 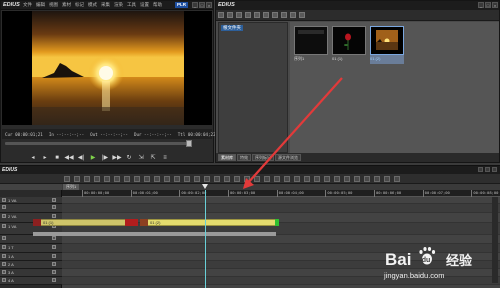 What do you see at coordinates (40, 5) in the screenshot?
I see `menu-item-edit: 编辑` at bounding box center [40, 5].